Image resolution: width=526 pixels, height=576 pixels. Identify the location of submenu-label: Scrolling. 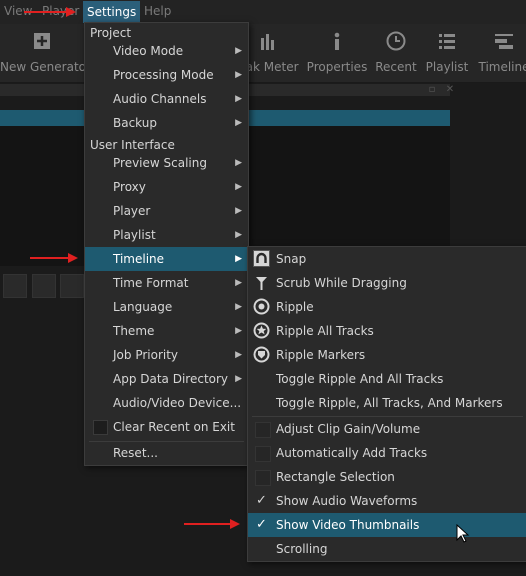
(302, 549).